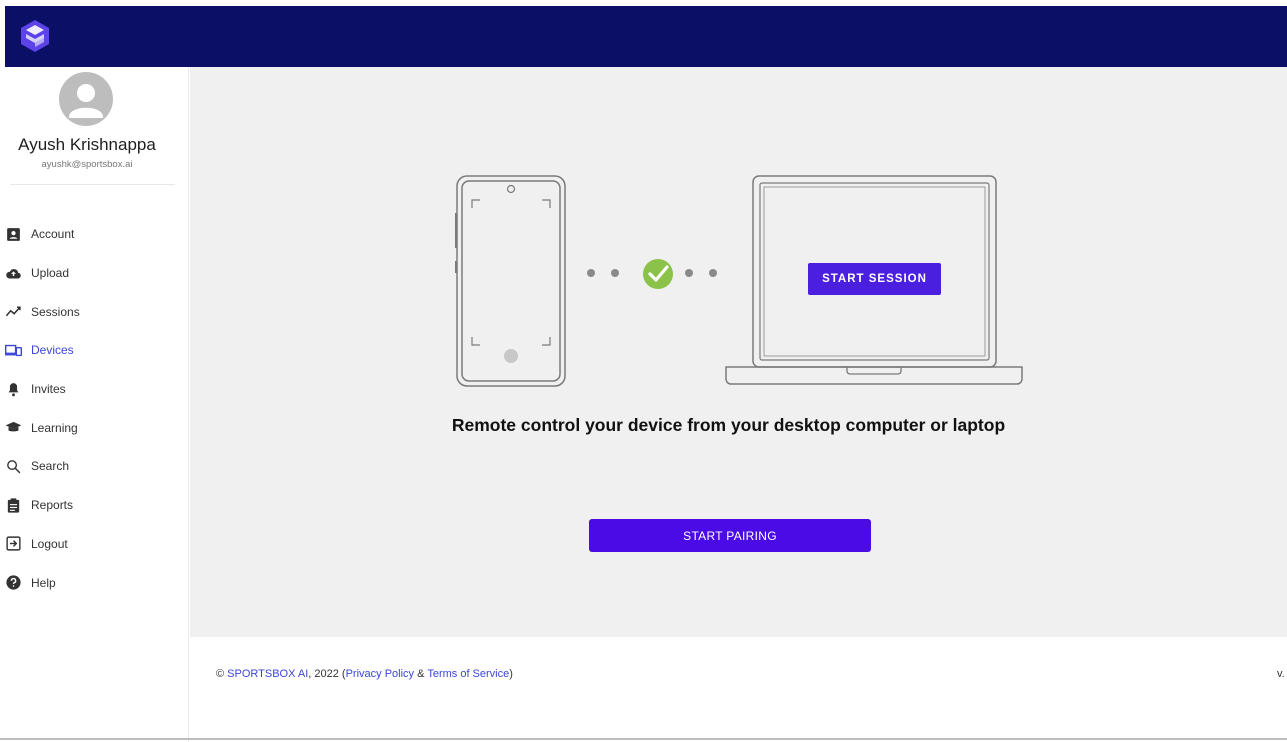 This screenshot has width=1287, height=742. What do you see at coordinates (468, 674) in the screenshot?
I see `terms-of-service-link: Terms of Service` at bounding box center [468, 674].